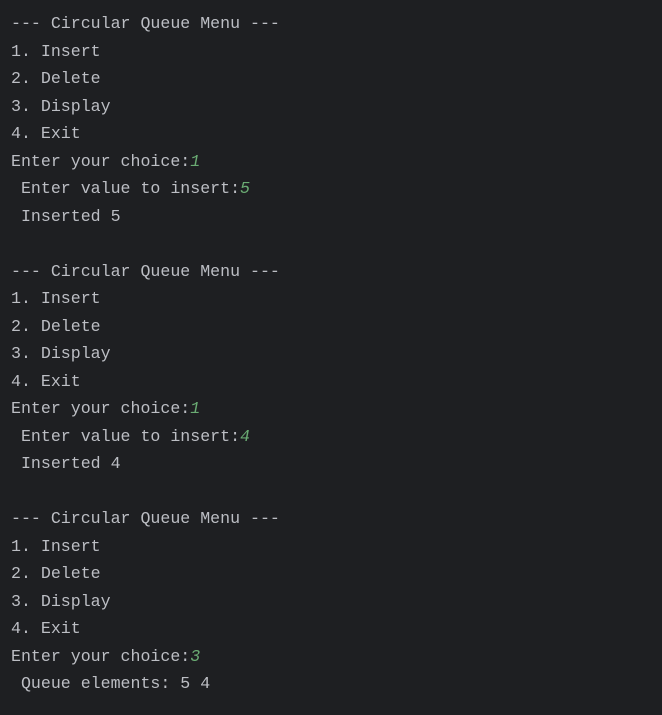  Describe the element at coordinates (111, 683) in the screenshot. I see `output-text: Queue elements: 5 4` at that location.